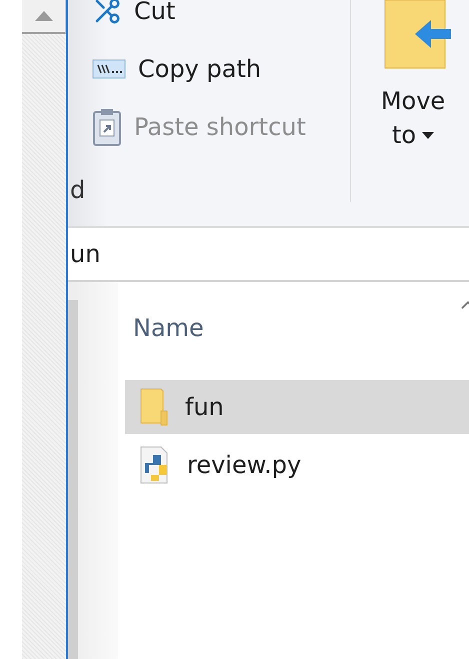 The height and width of the screenshot is (659, 469). Describe the element at coordinates (221, 15) in the screenshot. I see `ribbon-command: Cut` at that location.